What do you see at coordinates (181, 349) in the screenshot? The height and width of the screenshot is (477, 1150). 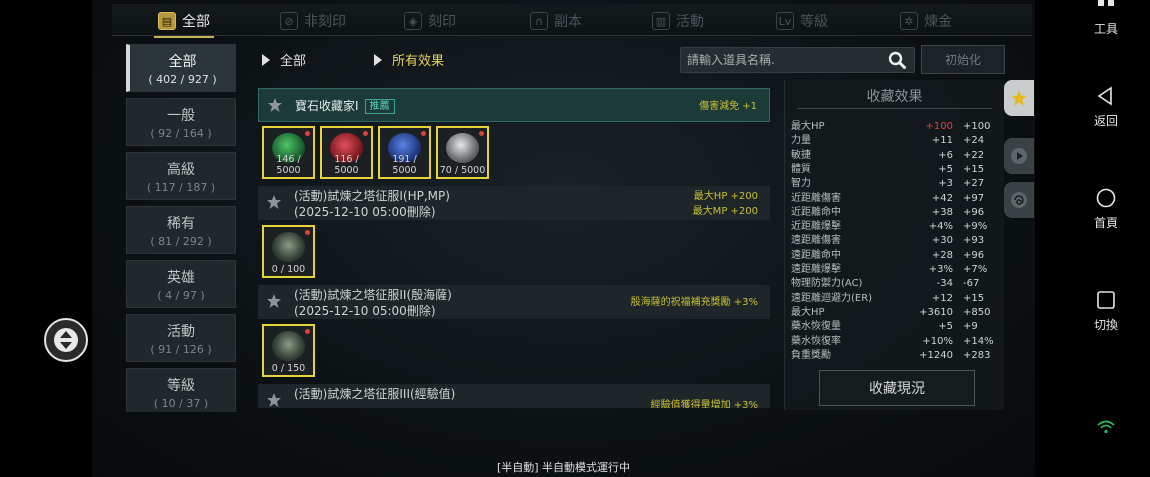 I see `category-count: ( 91 / 126 )` at bounding box center [181, 349].